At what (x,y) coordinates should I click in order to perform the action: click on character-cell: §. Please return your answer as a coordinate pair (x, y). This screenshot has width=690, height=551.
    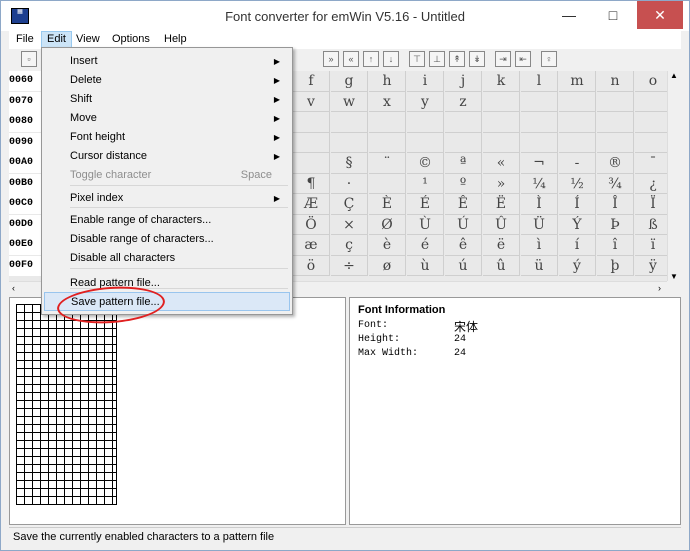
    Looking at the image, I should click on (349, 163).